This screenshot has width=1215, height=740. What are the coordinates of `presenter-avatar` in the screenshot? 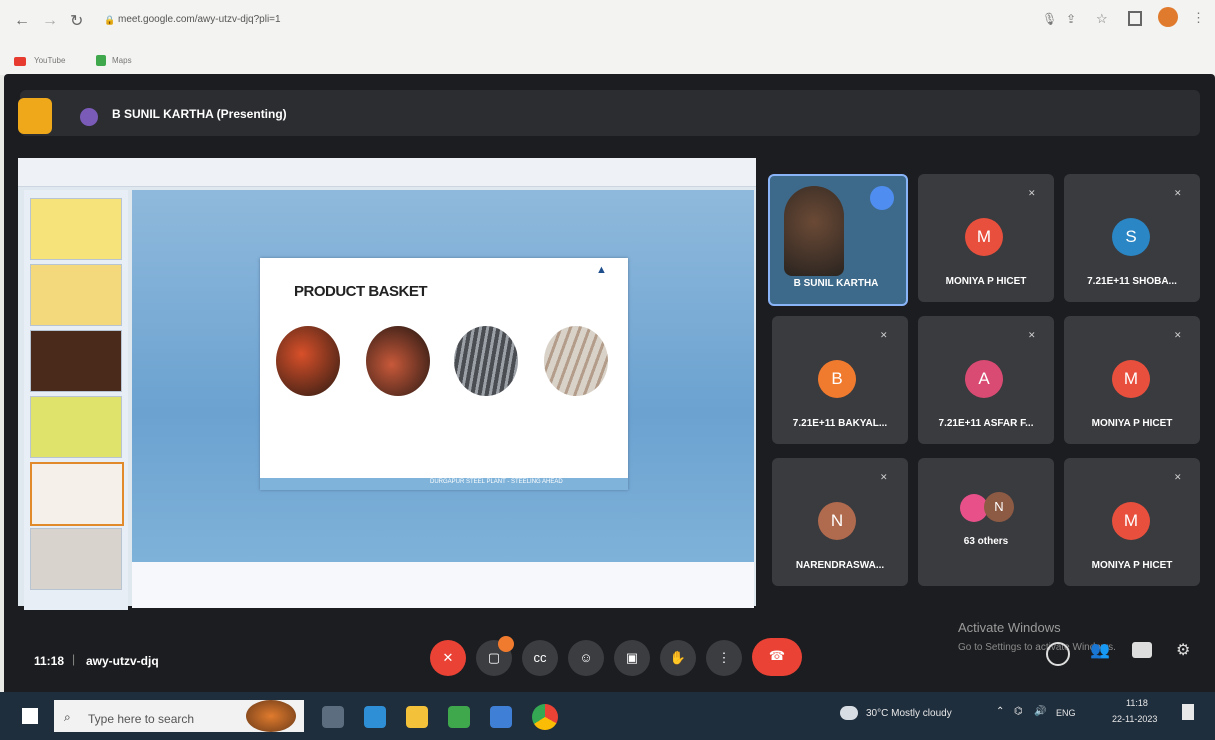 It's located at (89, 117).